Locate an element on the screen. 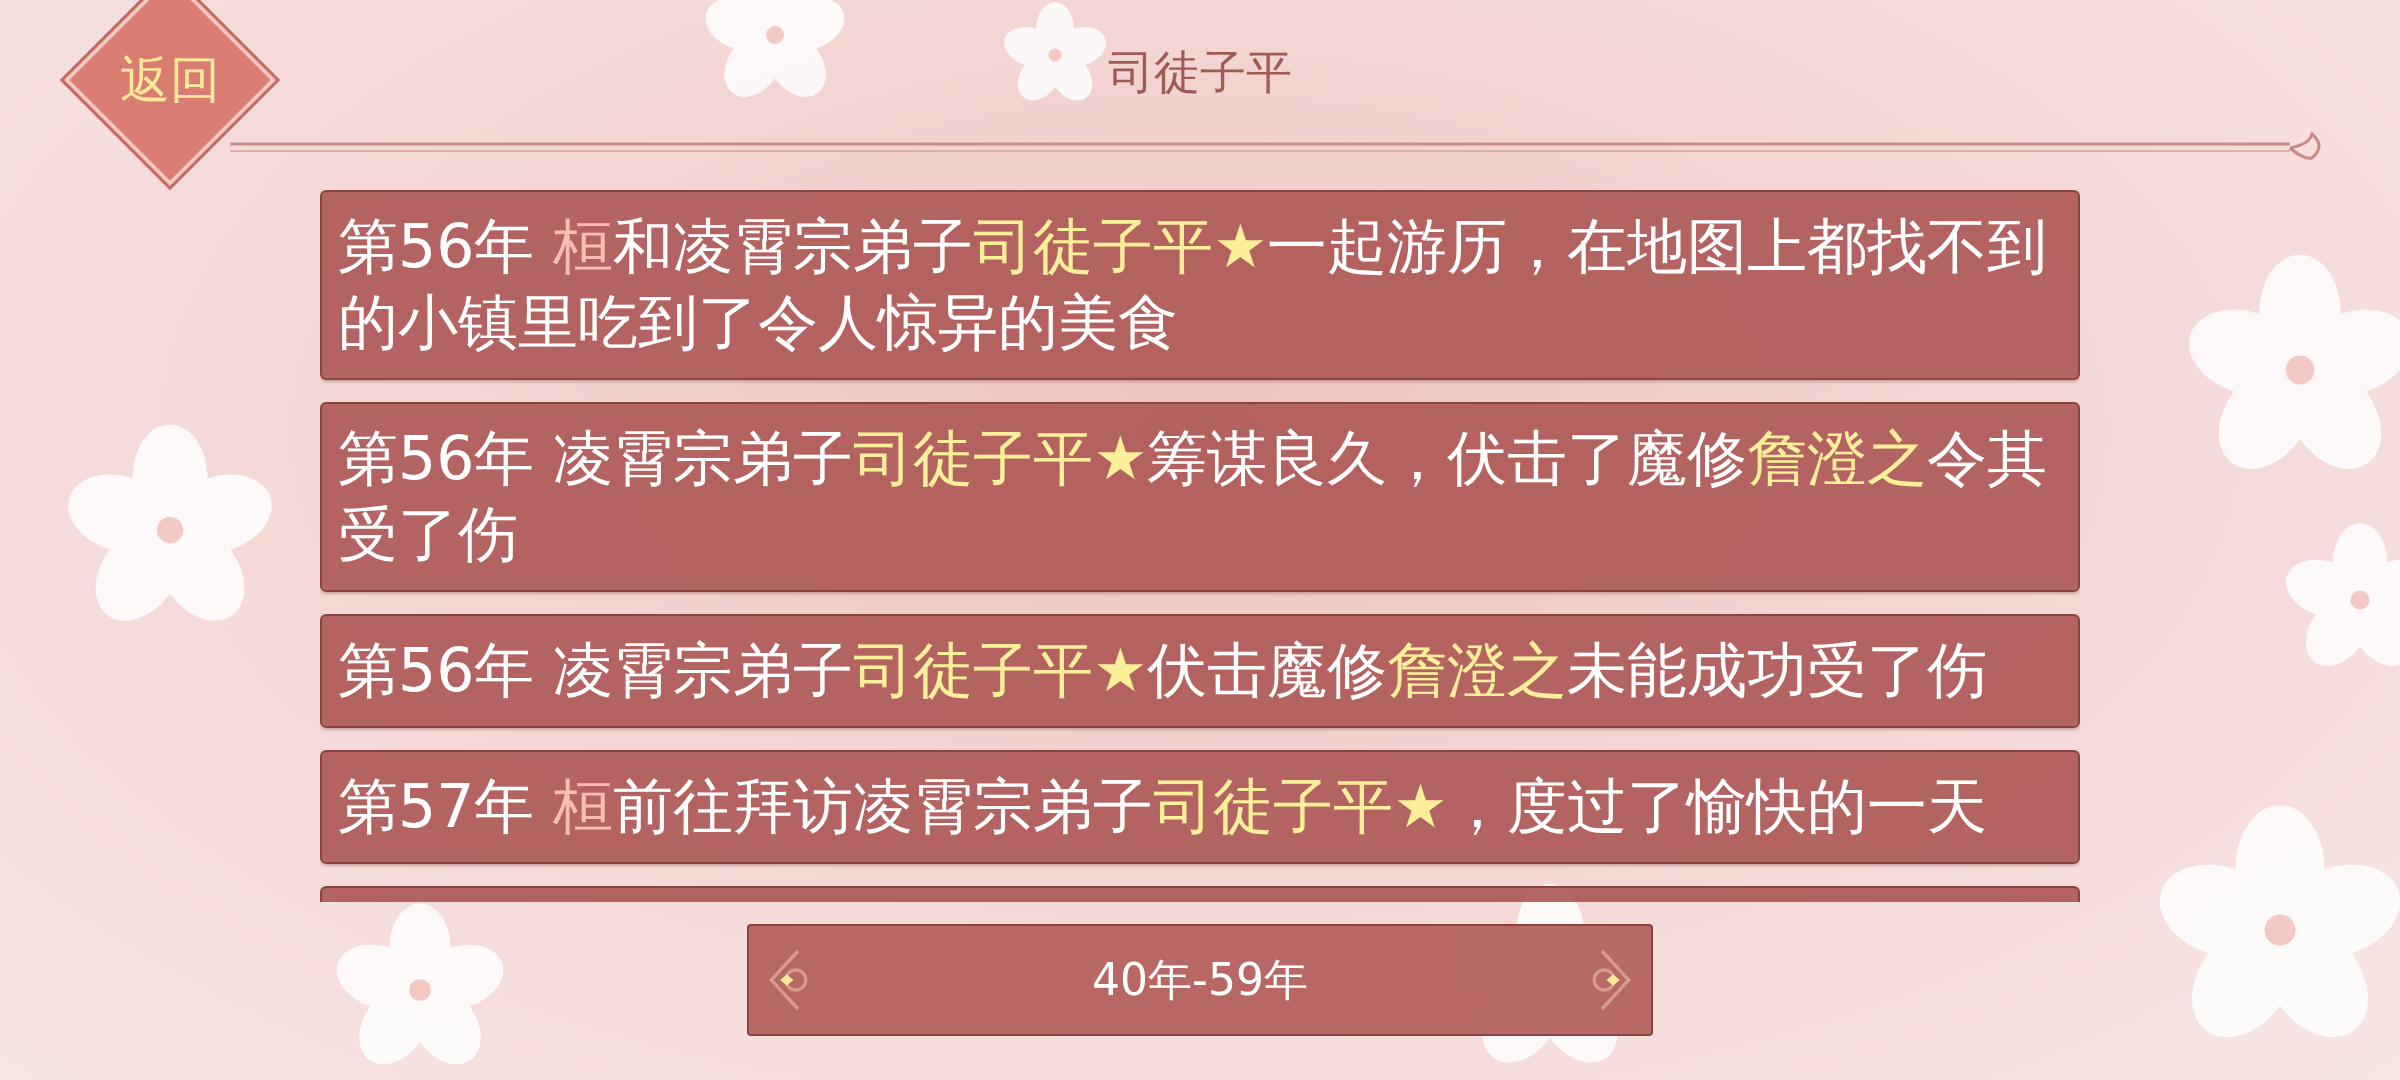 The image size is (2400, 1080). back-button: 返回 is located at coordinates (170, 93).